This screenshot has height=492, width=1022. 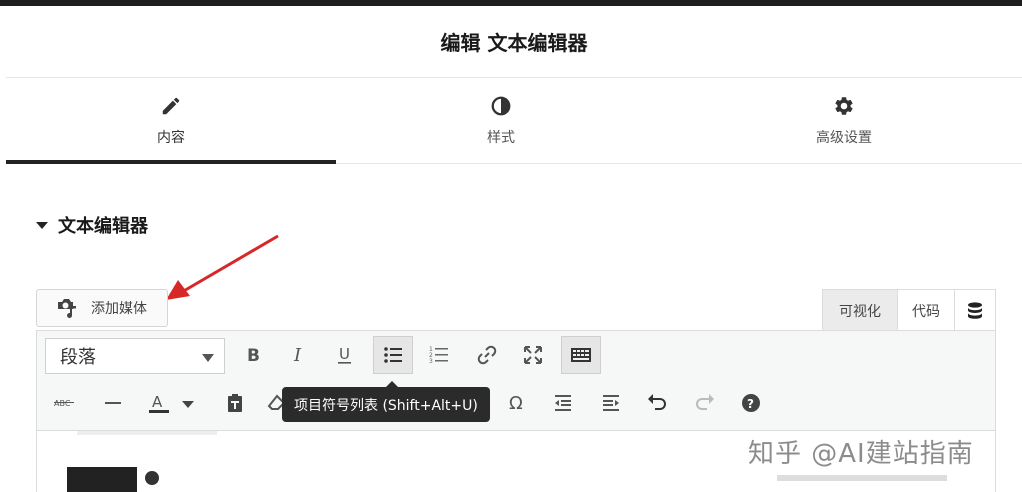 What do you see at coordinates (501, 121) in the screenshot?
I see `tab-style: 样式` at bounding box center [501, 121].